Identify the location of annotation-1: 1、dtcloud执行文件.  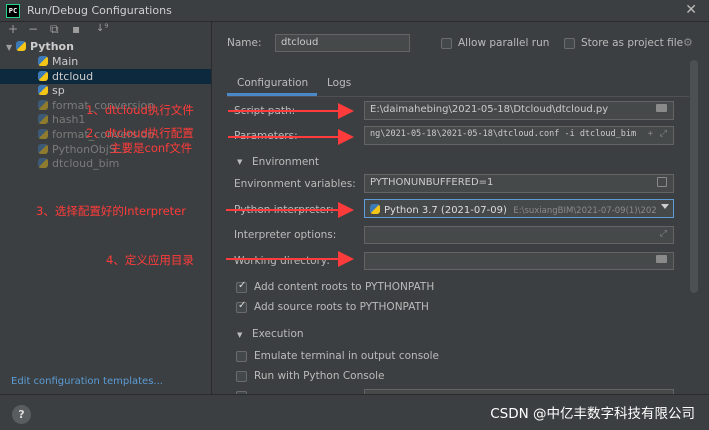
(140, 110).